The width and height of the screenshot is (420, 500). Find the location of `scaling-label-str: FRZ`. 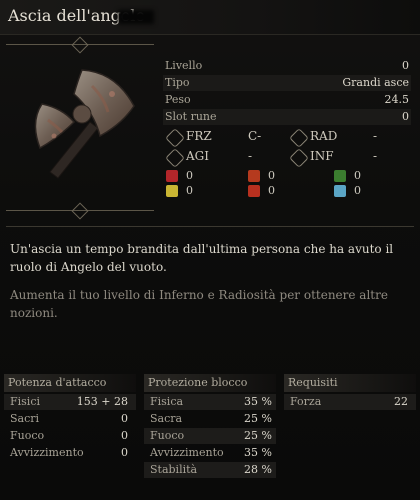

scaling-label-str: FRZ is located at coordinates (199, 136).